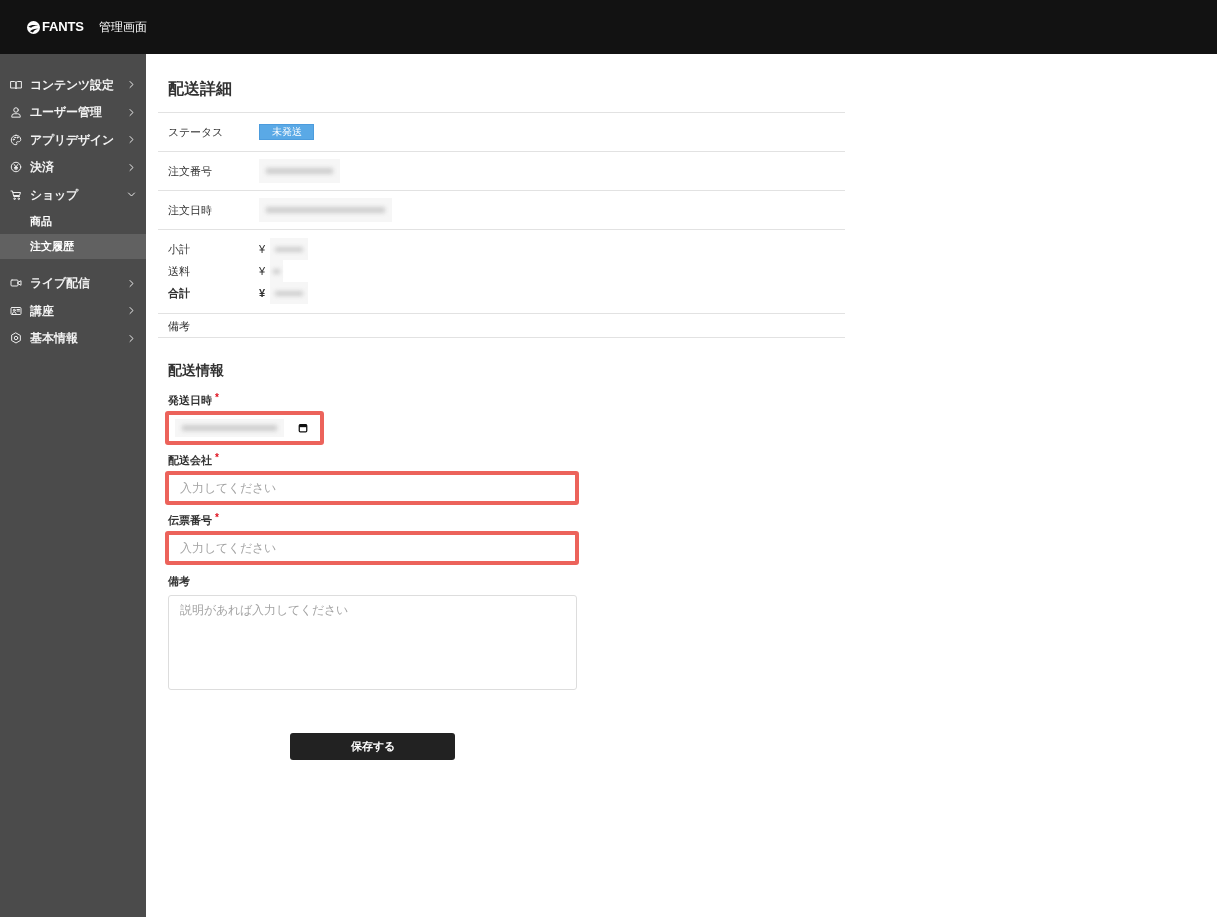 This screenshot has width=1217, height=917. What do you see at coordinates (73, 221) in the screenshot?
I see `sidebar-subitem: 商品` at bounding box center [73, 221].